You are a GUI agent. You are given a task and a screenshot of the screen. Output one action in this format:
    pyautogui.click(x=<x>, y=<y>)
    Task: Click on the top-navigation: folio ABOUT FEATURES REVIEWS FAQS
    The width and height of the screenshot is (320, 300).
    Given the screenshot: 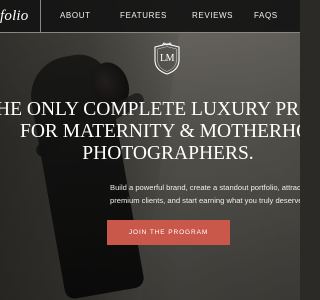 What is the action you would take?
    pyautogui.click(x=150, y=16)
    